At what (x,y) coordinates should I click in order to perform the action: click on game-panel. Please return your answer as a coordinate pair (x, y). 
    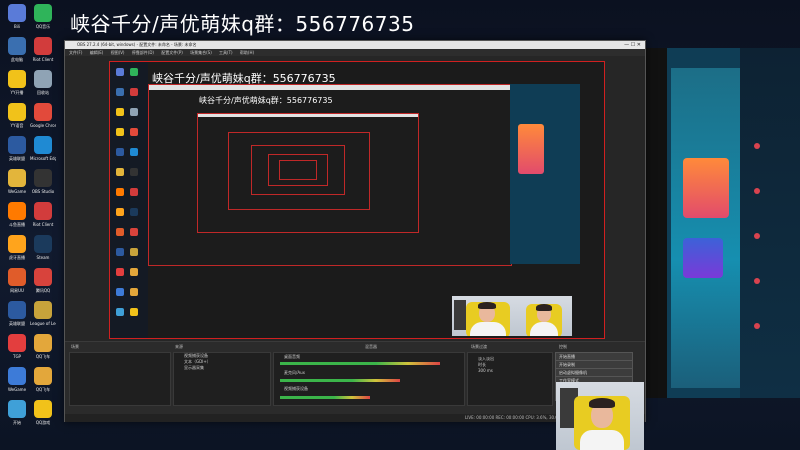
    Looking at the image, I should click on (706, 228).